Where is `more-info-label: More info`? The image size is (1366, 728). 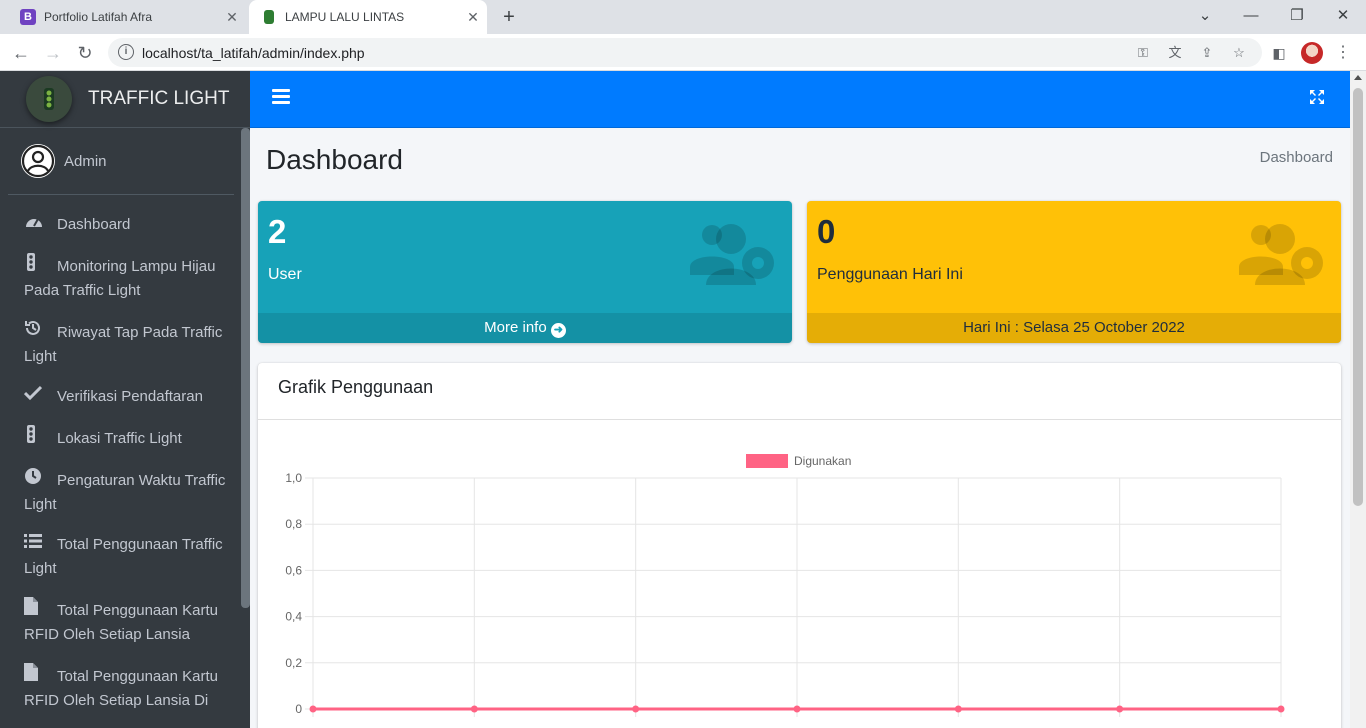
more-info-label: More info is located at coordinates (515, 327).